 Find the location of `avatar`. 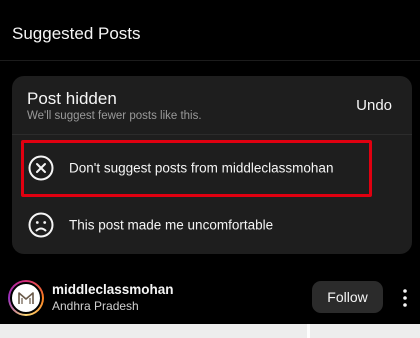

avatar is located at coordinates (26, 298).